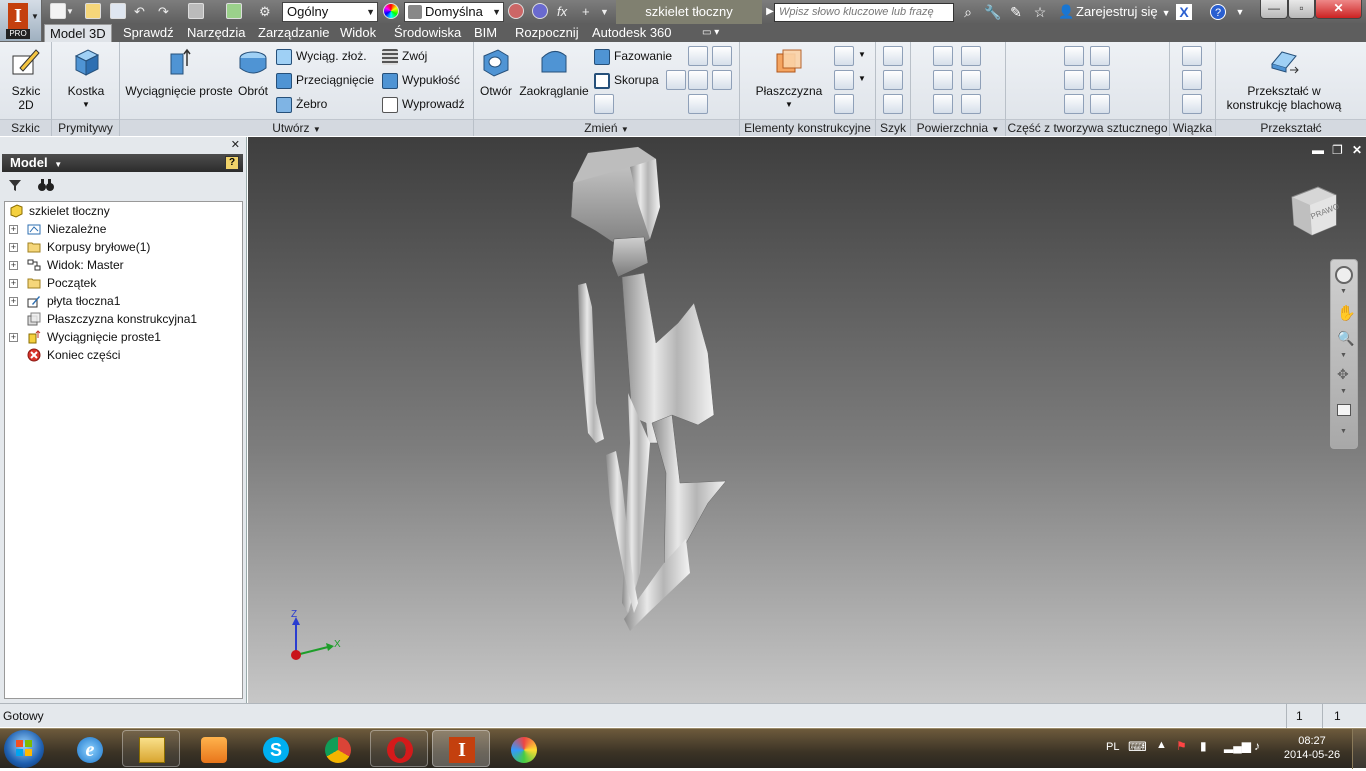  Describe the element at coordinates (485, 33) in the screenshot. I see `tab-bim: BIM` at that location.